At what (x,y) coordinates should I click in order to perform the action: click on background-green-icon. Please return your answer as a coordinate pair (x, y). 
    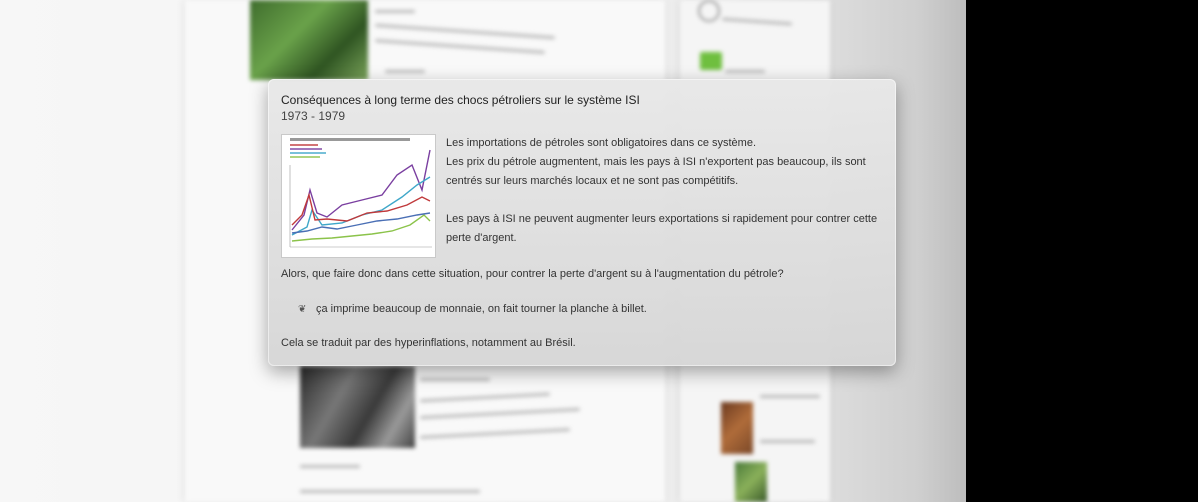
    Looking at the image, I should click on (711, 61).